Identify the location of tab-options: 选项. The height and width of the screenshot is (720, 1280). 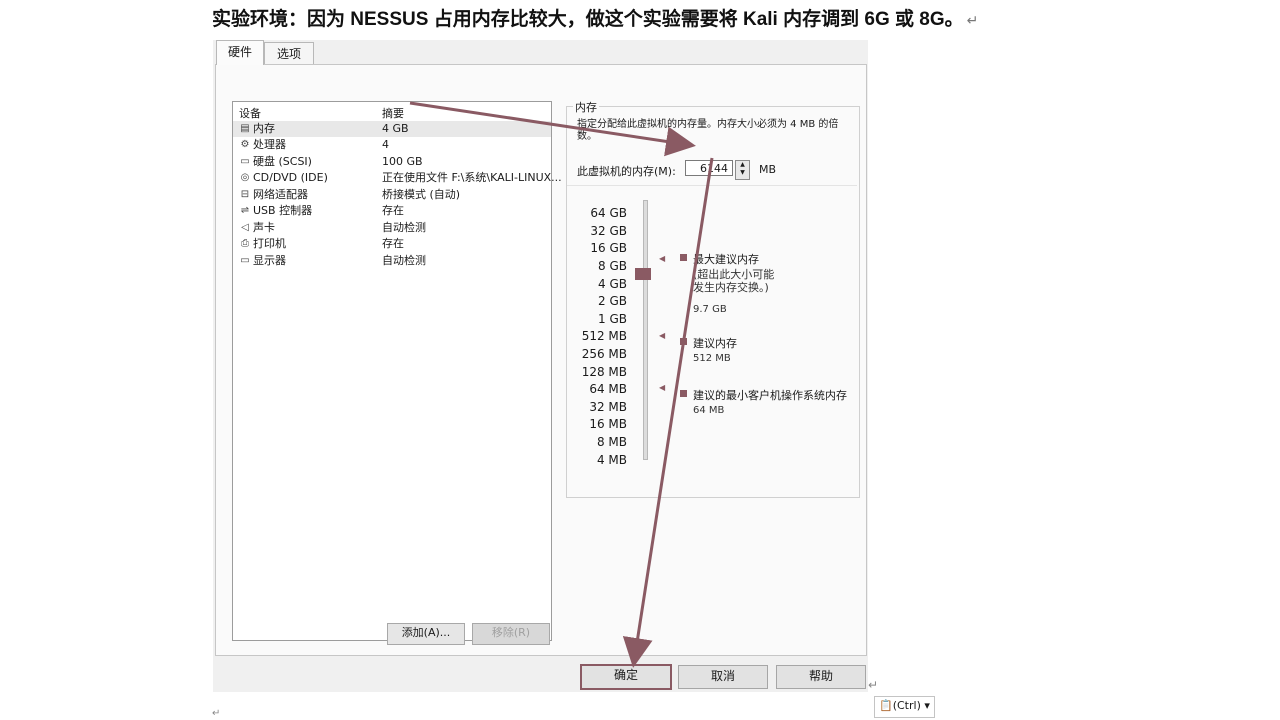
(289, 54).